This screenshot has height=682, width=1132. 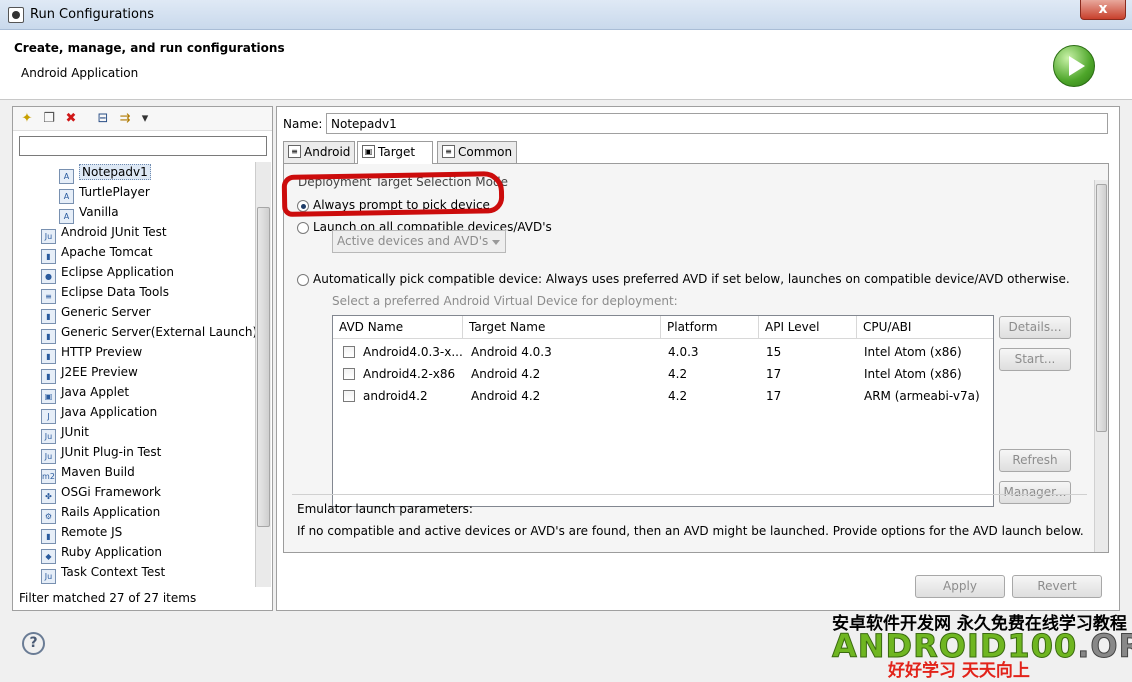 What do you see at coordinates (102, 352) in the screenshot?
I see `tree-item-label: HTTP Preview` at bounding box center [102, 352].